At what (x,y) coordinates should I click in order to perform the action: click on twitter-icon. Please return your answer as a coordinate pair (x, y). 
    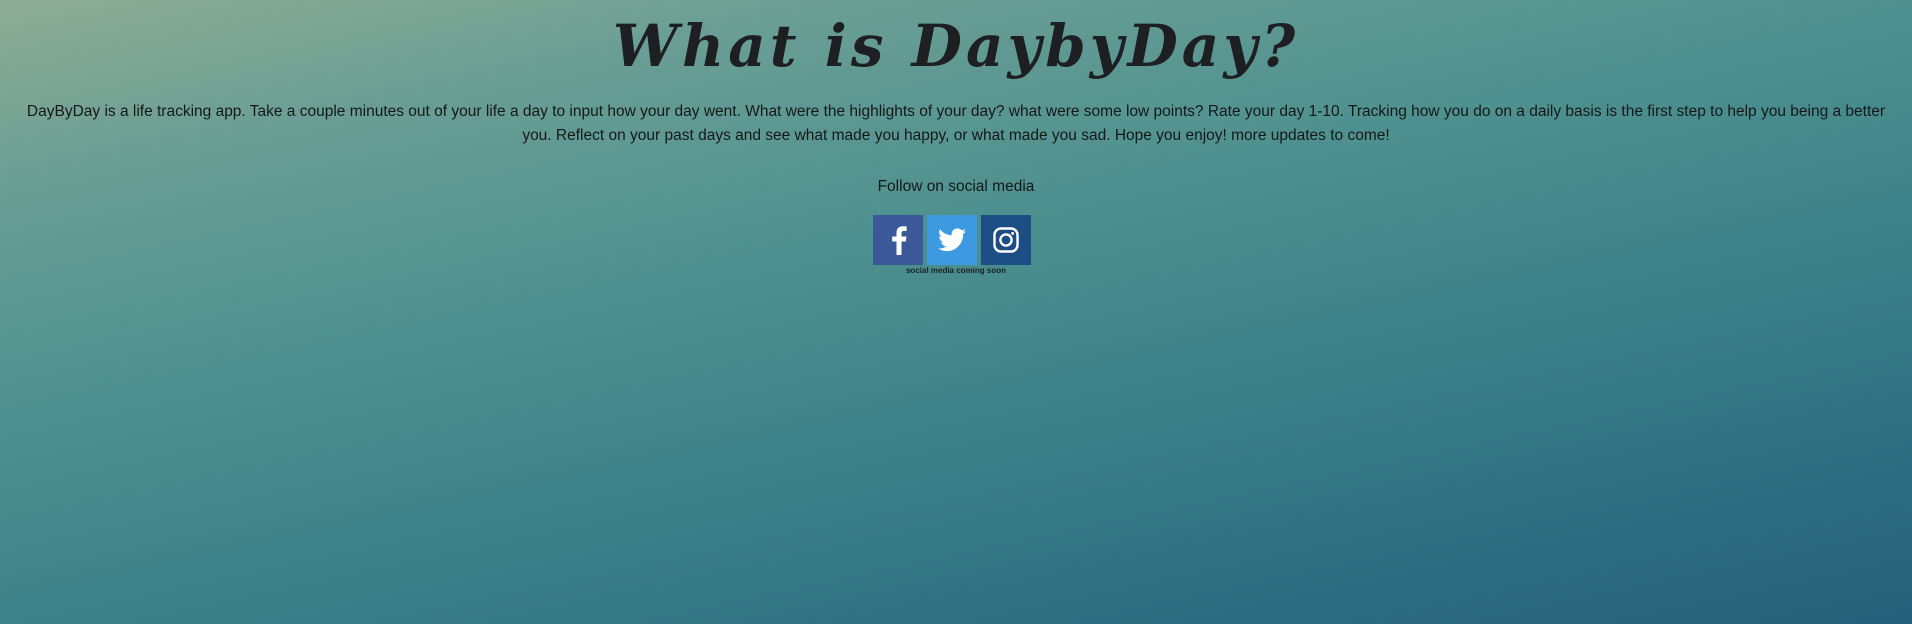
    Looking at the image, I should click on (952, 240).